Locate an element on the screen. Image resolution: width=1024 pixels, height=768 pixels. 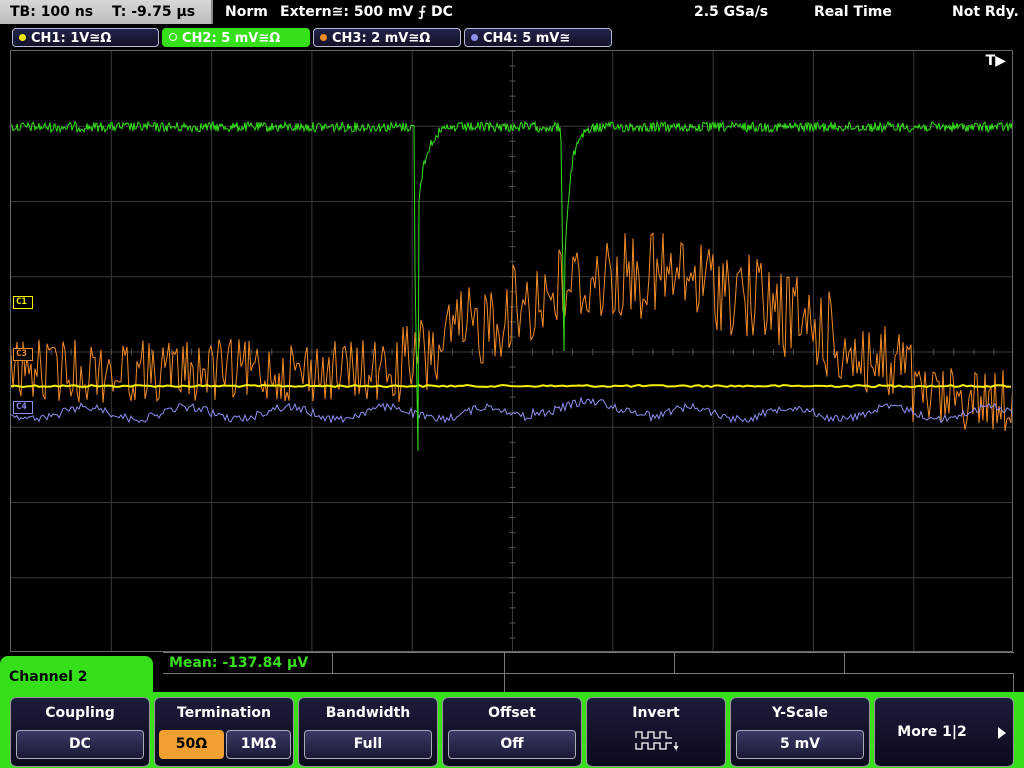
offset-softkey: Offset Off is located at coordinates (512, 732).